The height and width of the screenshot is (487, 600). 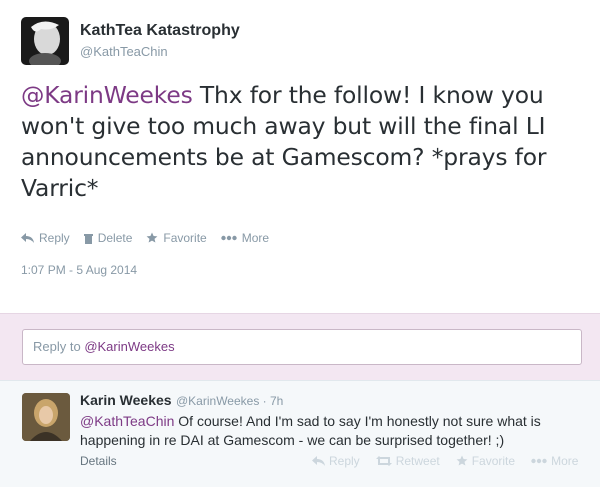 I want to click on reply-reply-button: Reply, so click(x=336, y=461).